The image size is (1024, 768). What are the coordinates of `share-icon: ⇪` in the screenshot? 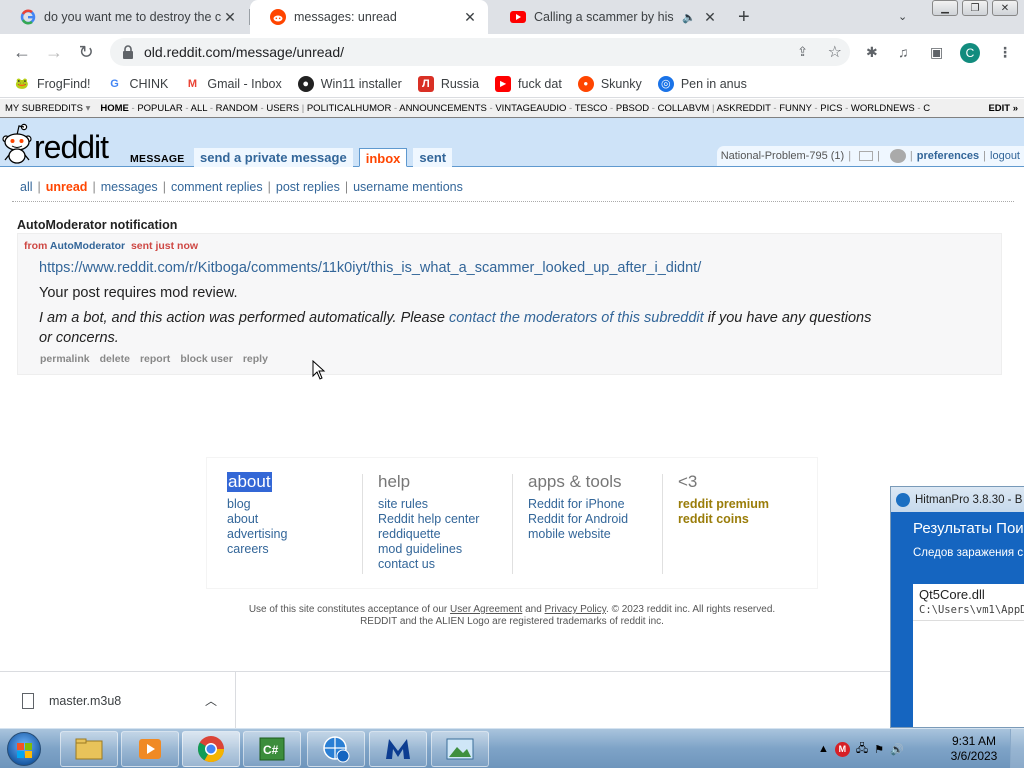 It's located at (802, 52).